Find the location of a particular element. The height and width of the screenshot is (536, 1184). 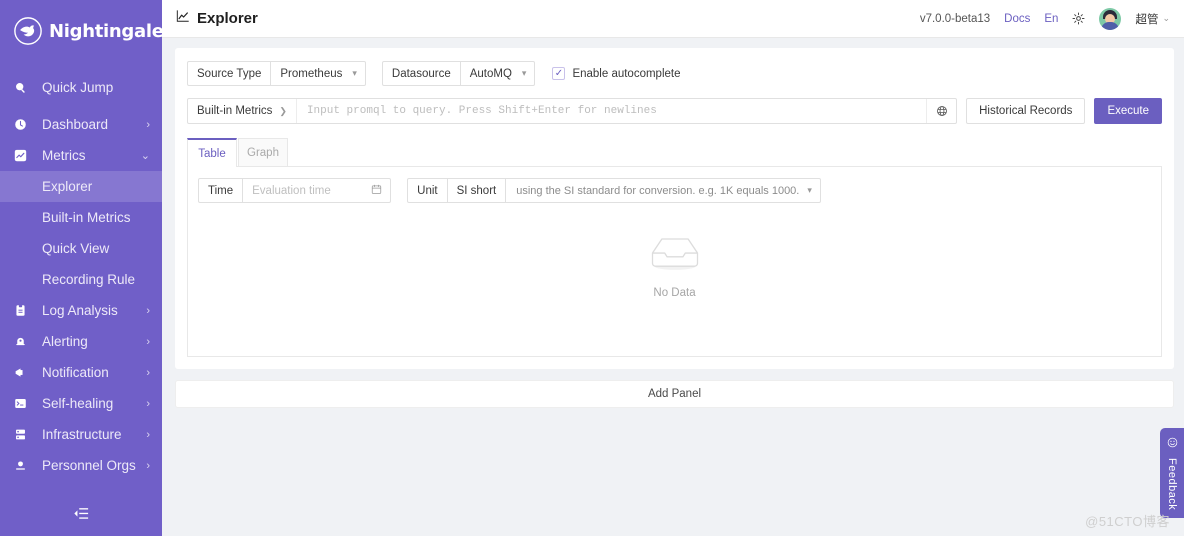

sidebar-item-recording-rule: Recording Rule is located at coordinates (81, 279).